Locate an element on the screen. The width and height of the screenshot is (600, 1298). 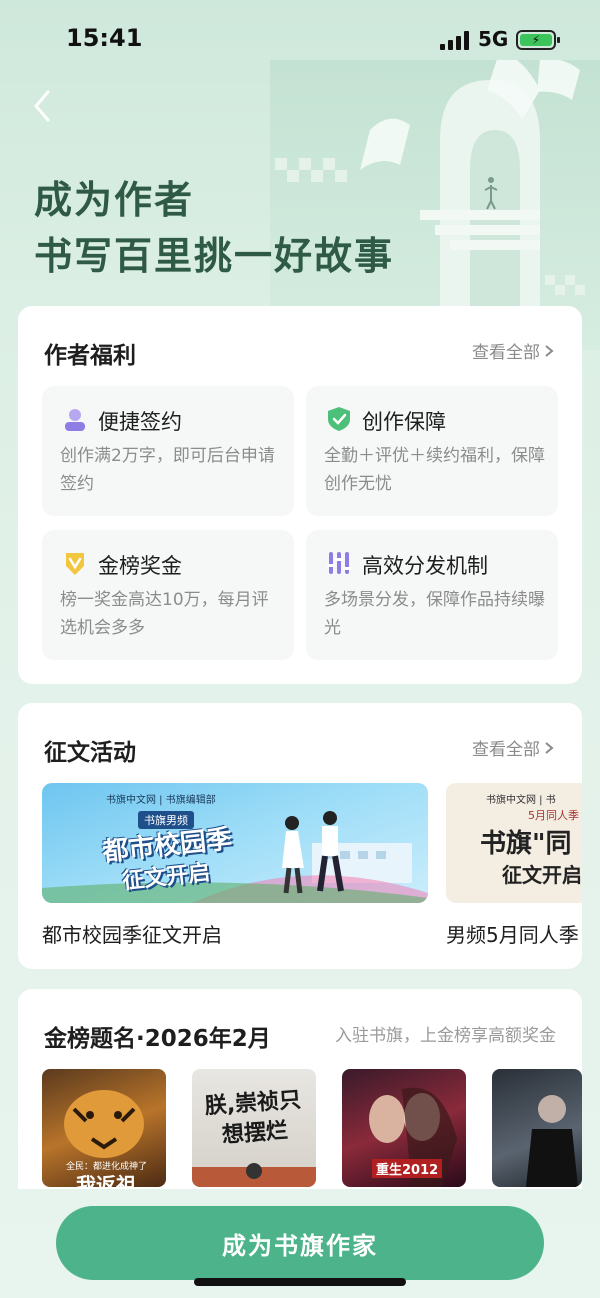
banner-header: 书旗中文网 | 书旗编辑部 is located at coordinates (161, 800).